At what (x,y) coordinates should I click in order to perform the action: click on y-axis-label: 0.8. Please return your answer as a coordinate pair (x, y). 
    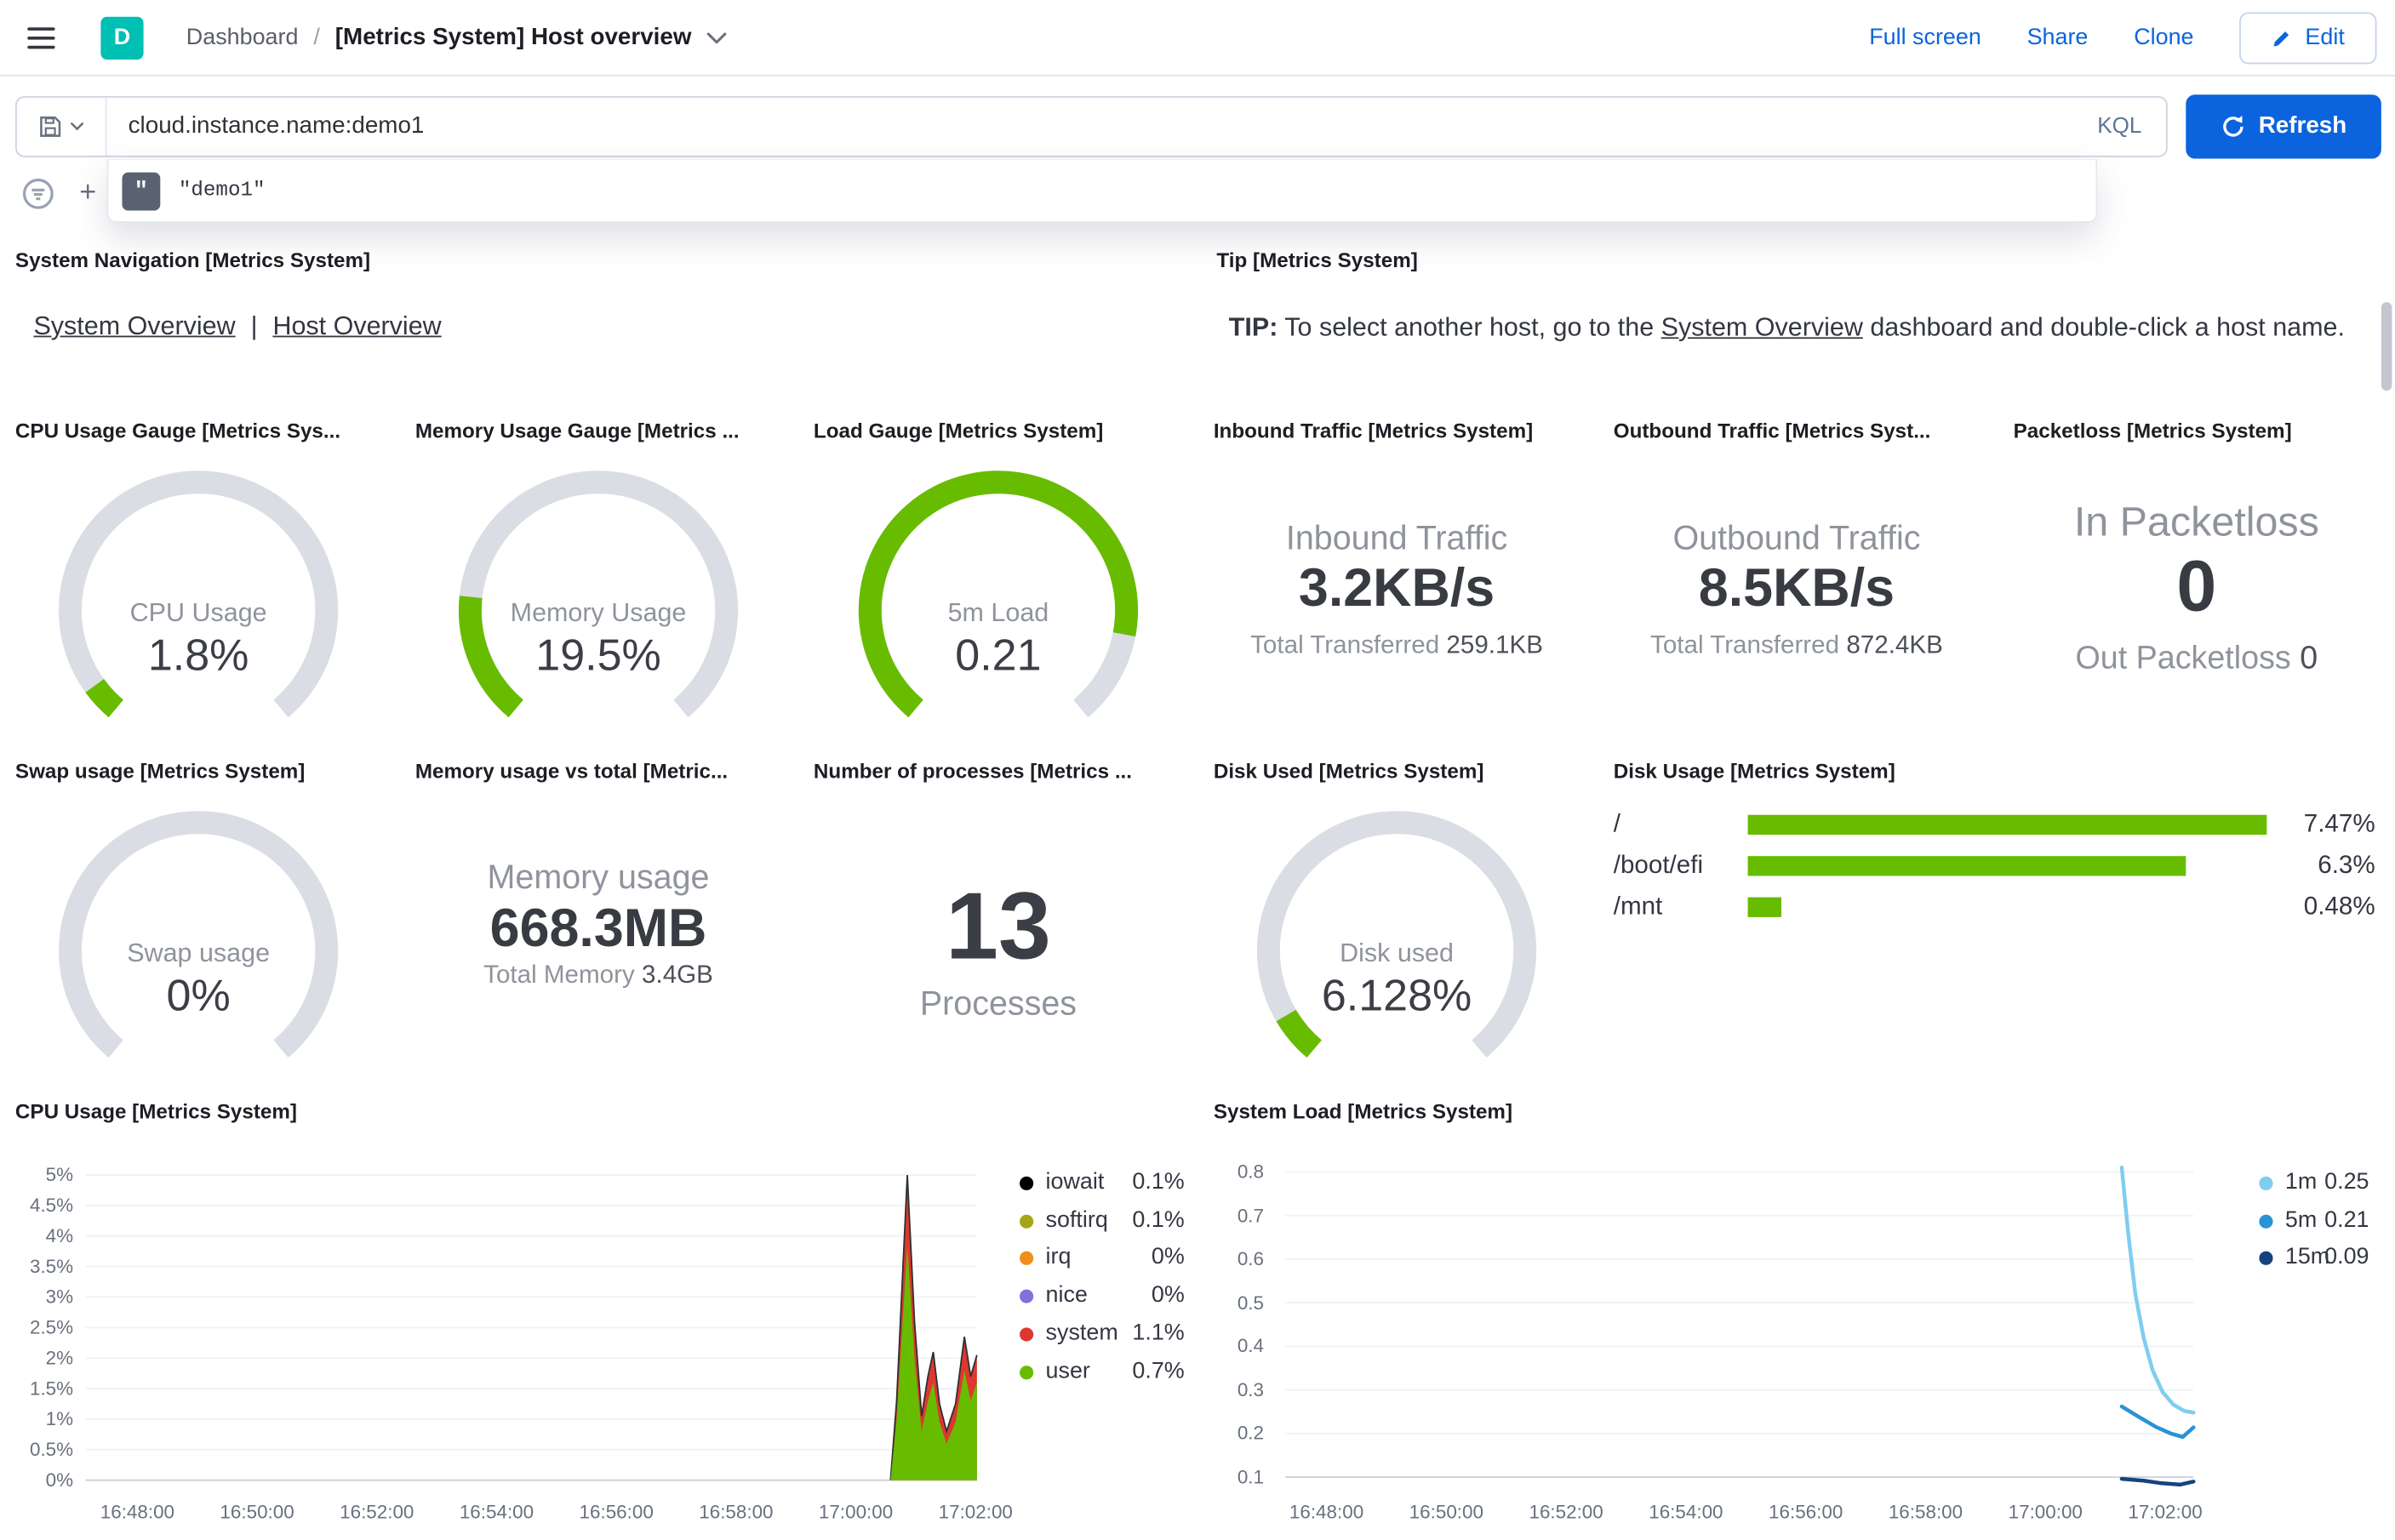
    Looking at the image, I should click on (1251, 1172).